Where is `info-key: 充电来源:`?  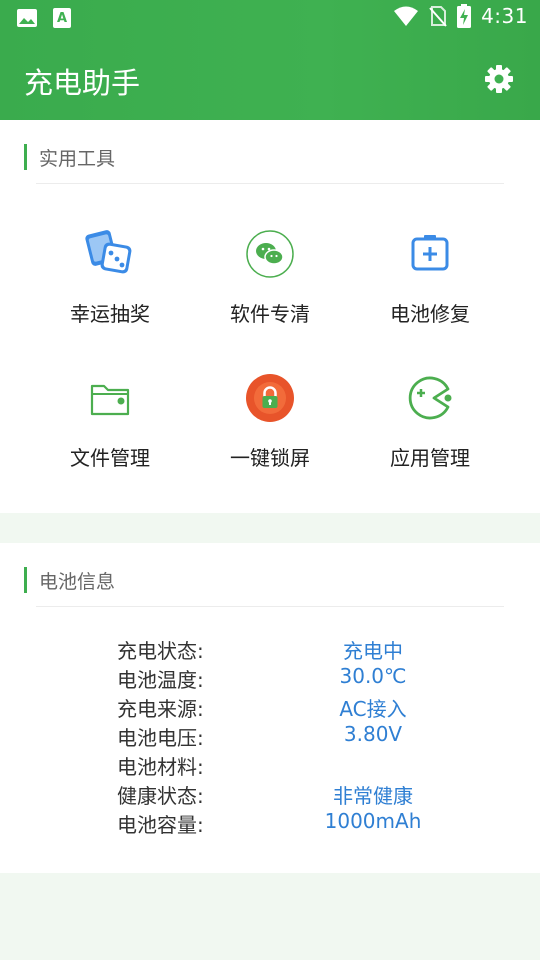 info-key: 充电来源: is located at coordinates (160, 709).